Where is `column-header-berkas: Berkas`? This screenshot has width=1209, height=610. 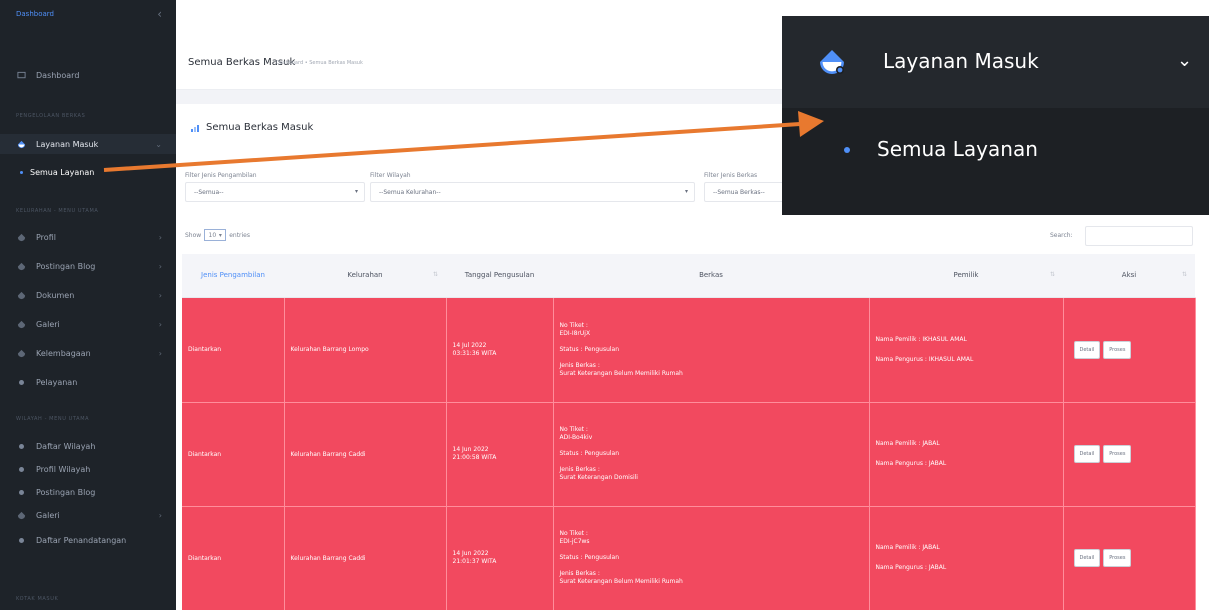
column-header-berkas: Berkas is located at coordinates (711, 276).